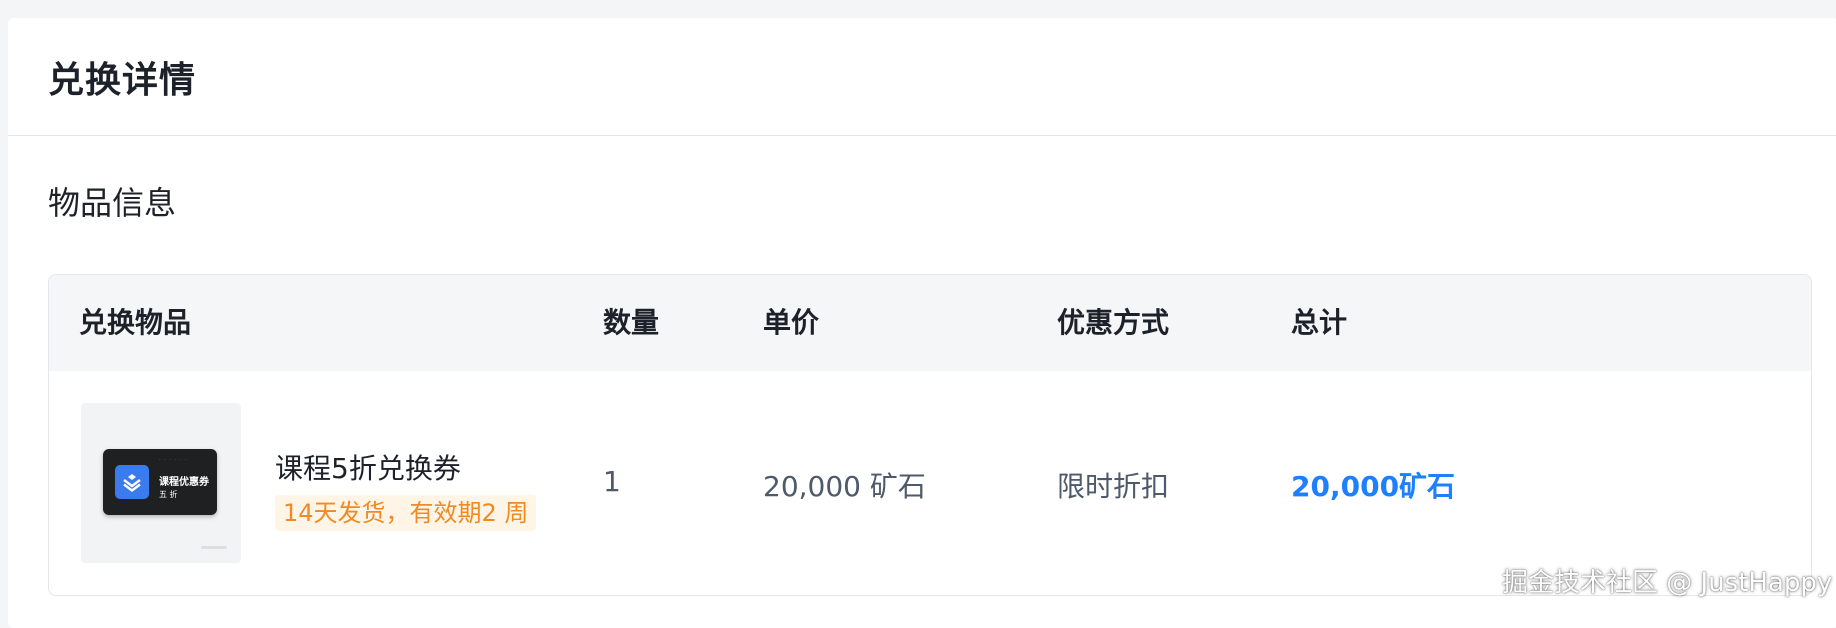 The width and height of the screenshot is (1836, 628). Describe the element at coordinates (214, 547) in the screenshot. I see `thumbnail-decoration` at that location.